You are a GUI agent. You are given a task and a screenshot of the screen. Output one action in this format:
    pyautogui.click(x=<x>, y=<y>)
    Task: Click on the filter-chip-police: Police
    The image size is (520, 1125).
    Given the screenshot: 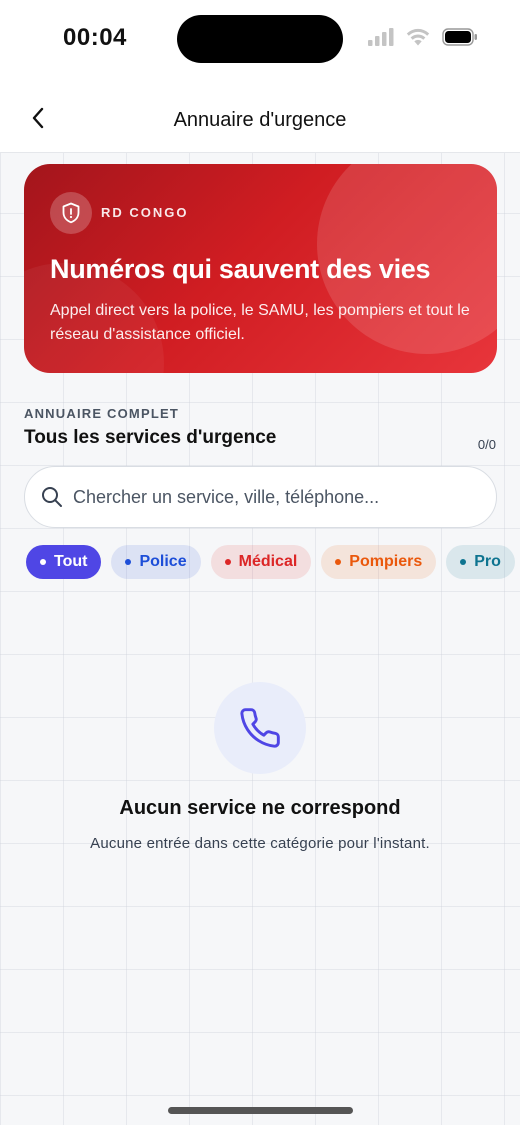 What is the action you would take?
    pyautogui.click(x=156, y=562)
    